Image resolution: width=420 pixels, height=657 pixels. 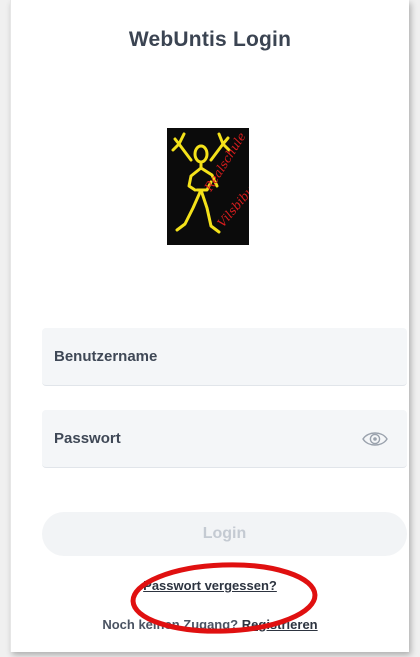 I want to click on show-password-eye-icon, so click(x=375, y=439).